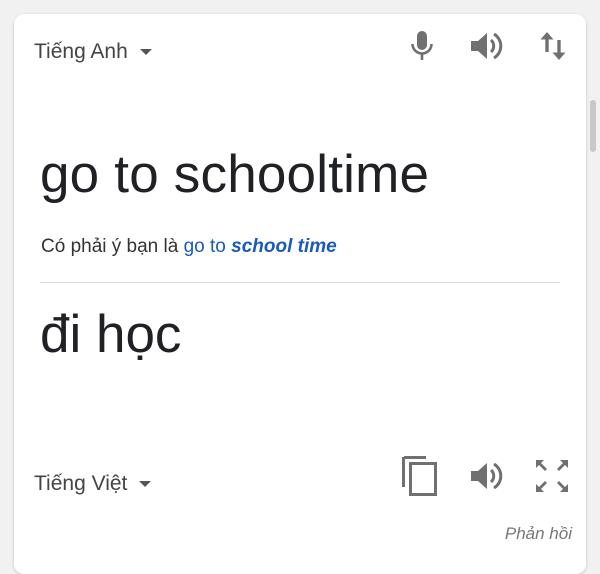  I want to click on divider, so click(300, 282).